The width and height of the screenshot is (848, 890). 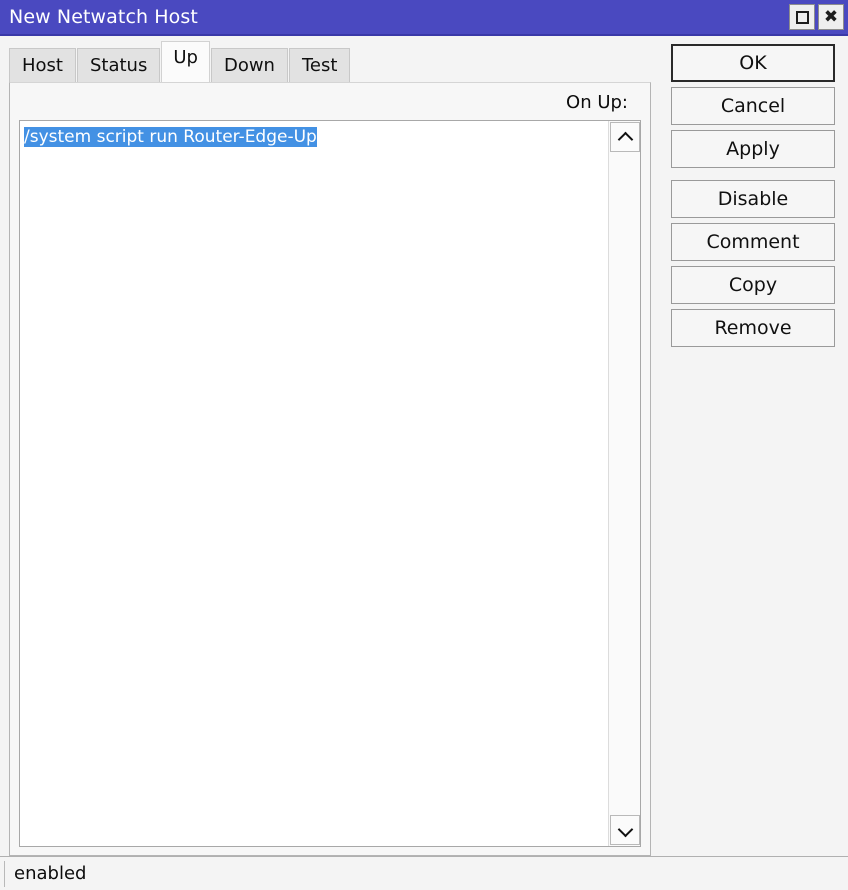 I want to click on tab-up: Up, so click(x=185, y=61).